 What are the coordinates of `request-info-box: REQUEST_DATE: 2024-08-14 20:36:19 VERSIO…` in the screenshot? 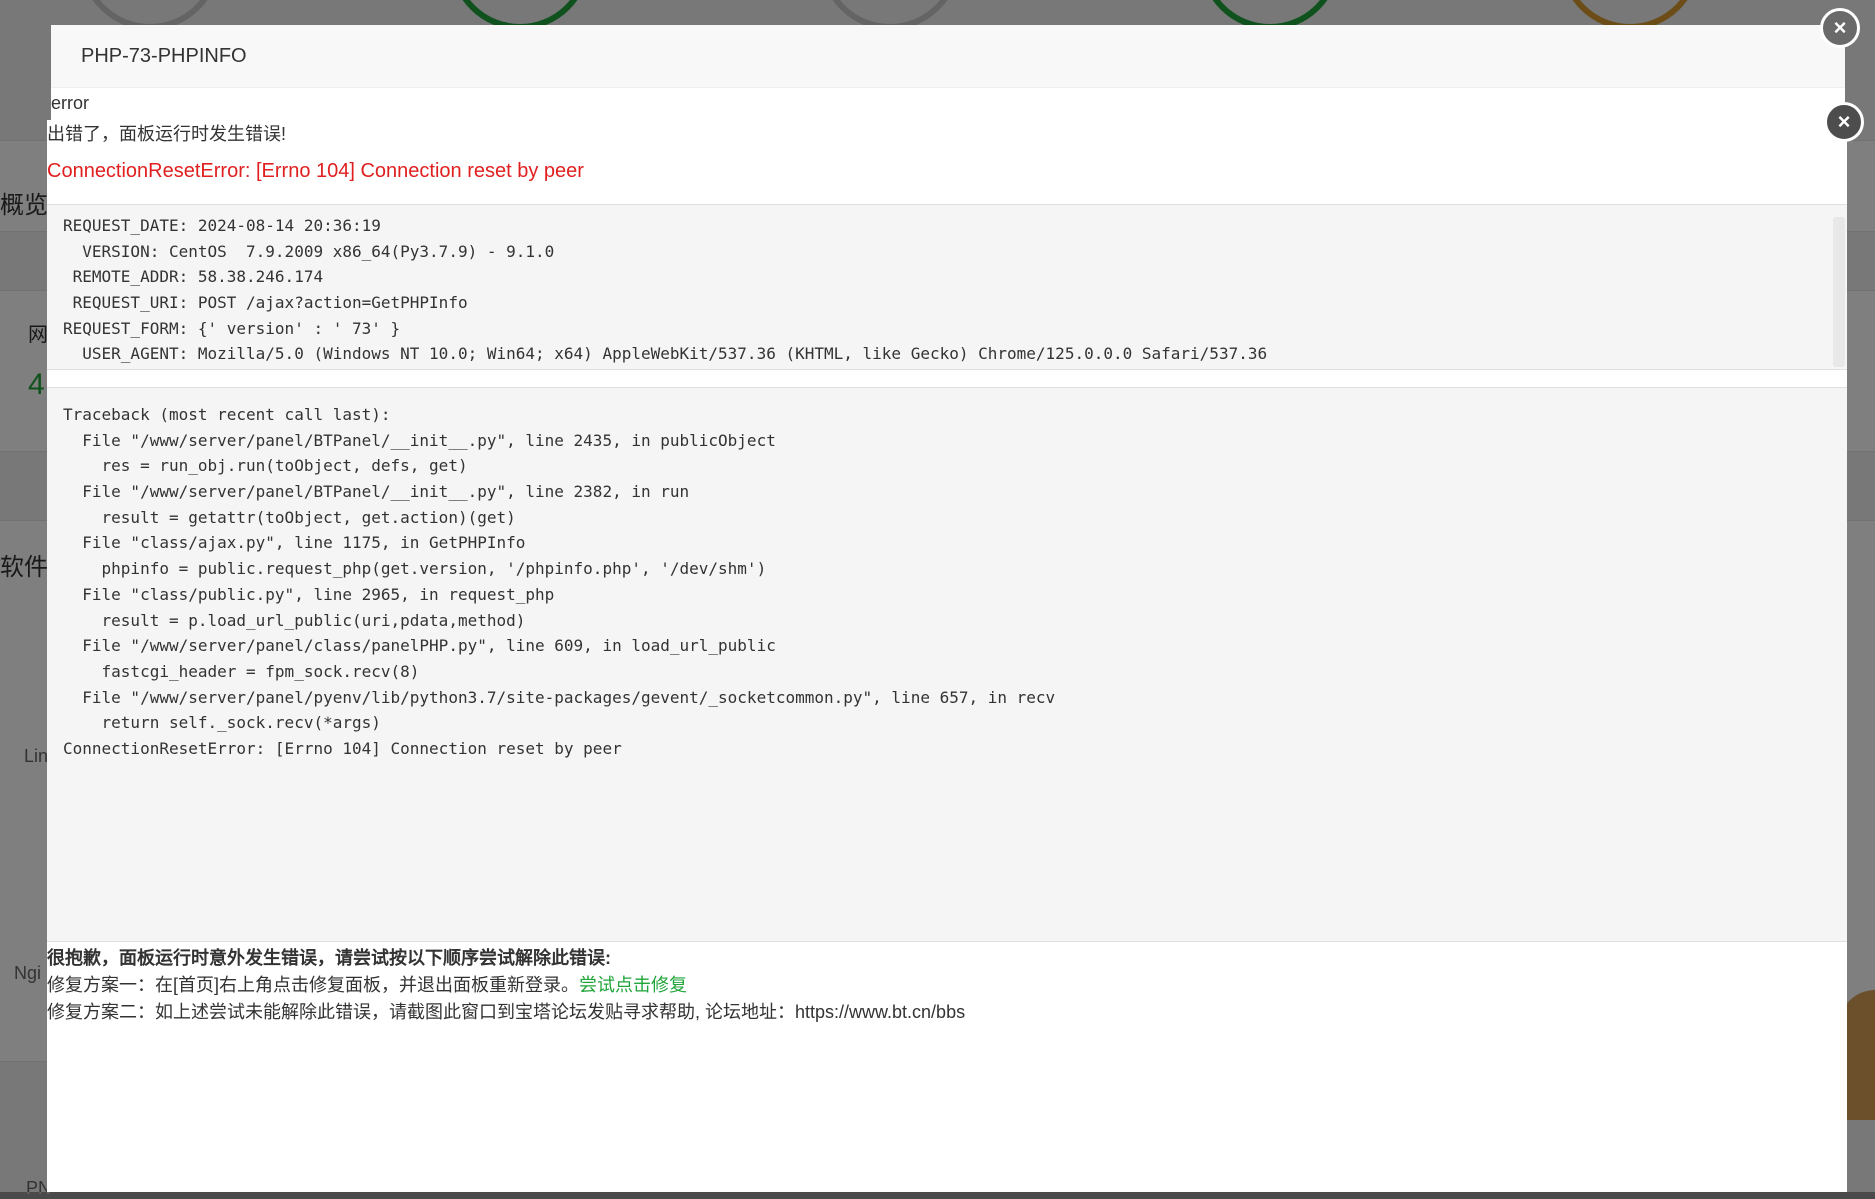 It's located at (947, 287).